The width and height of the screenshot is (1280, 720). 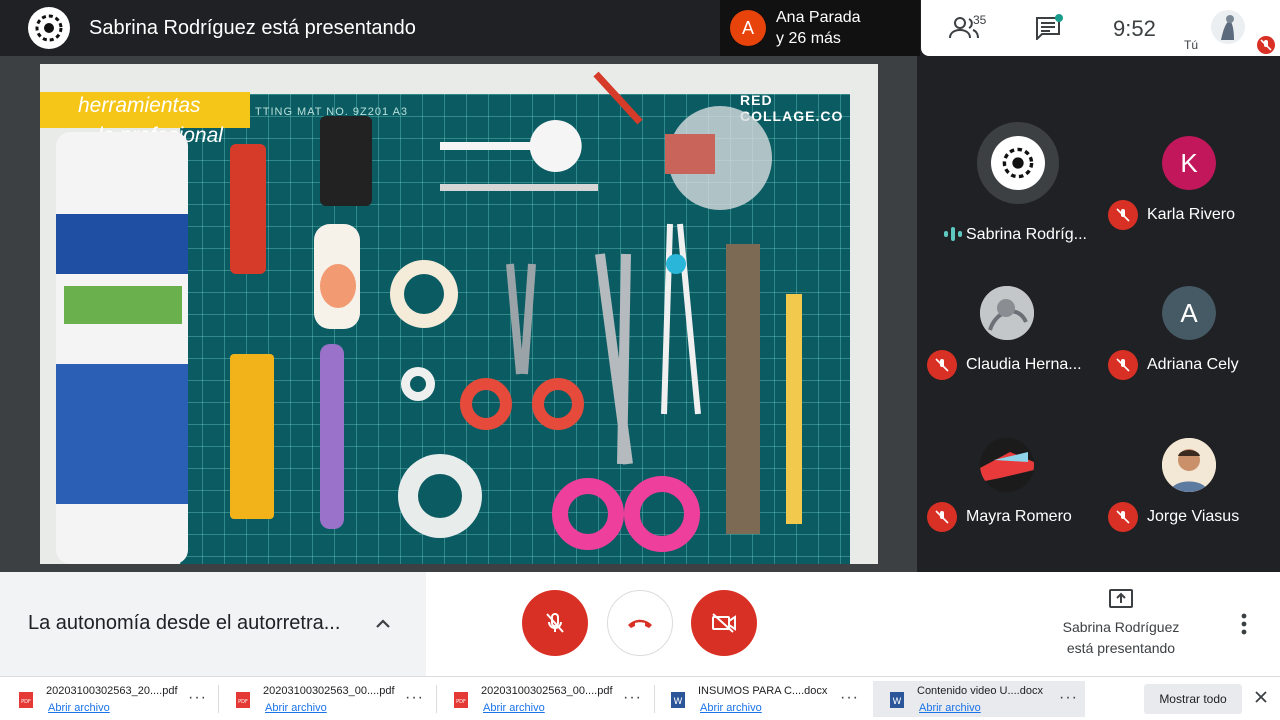 I want to click on self-mic-off-icon, so click(x=1266, y=45).